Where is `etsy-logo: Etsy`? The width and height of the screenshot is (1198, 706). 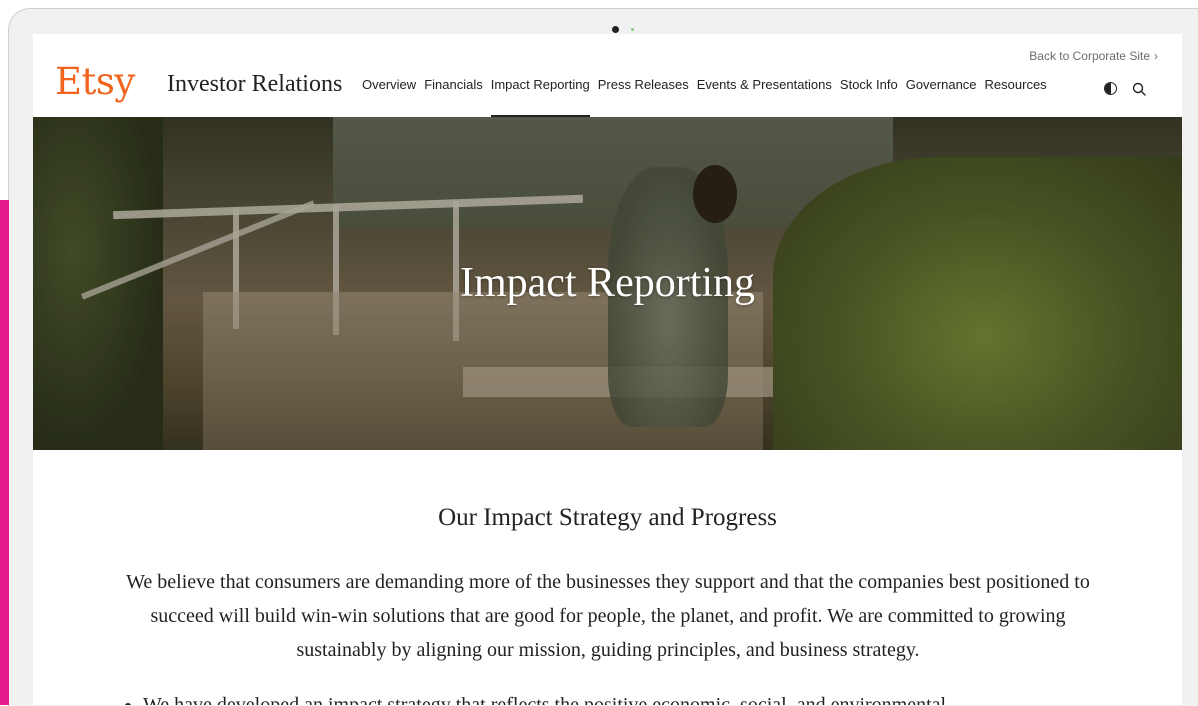
etsy-logo: Etsy is located at coordinates (95, 81).